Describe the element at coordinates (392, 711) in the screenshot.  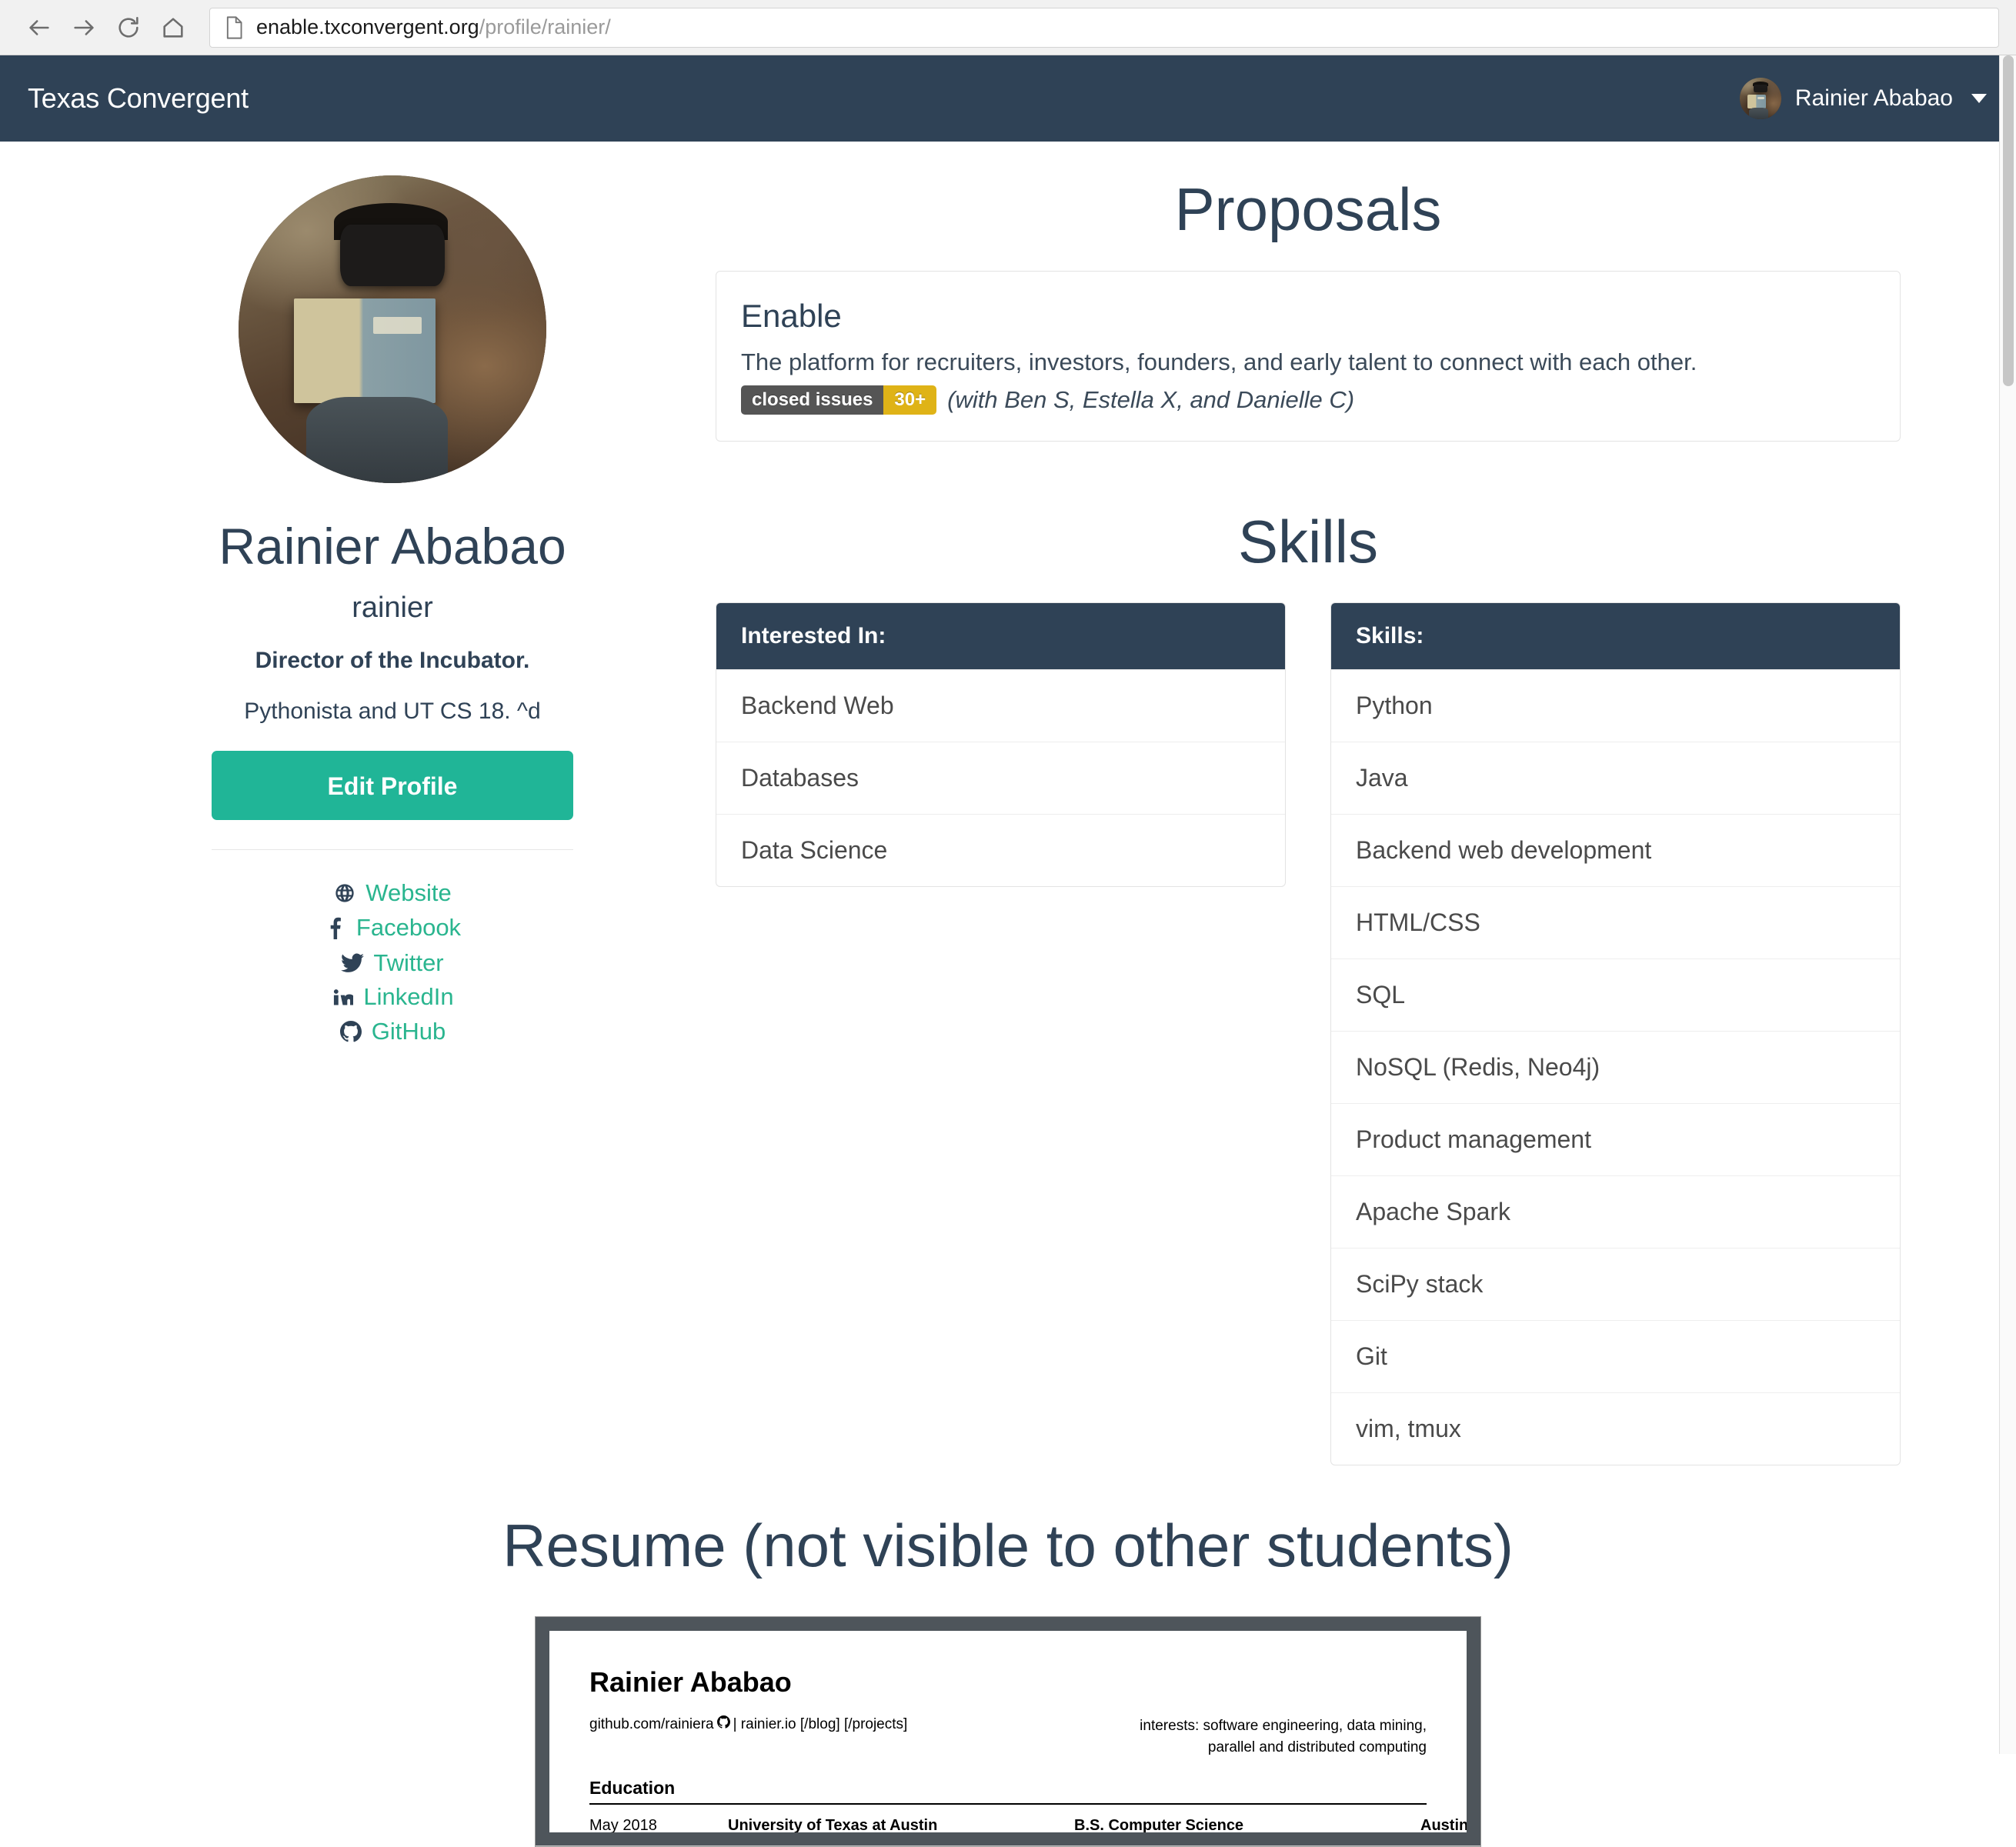
I see `profile-bio: Pythonista and UT CS 18. ^d` at that location.